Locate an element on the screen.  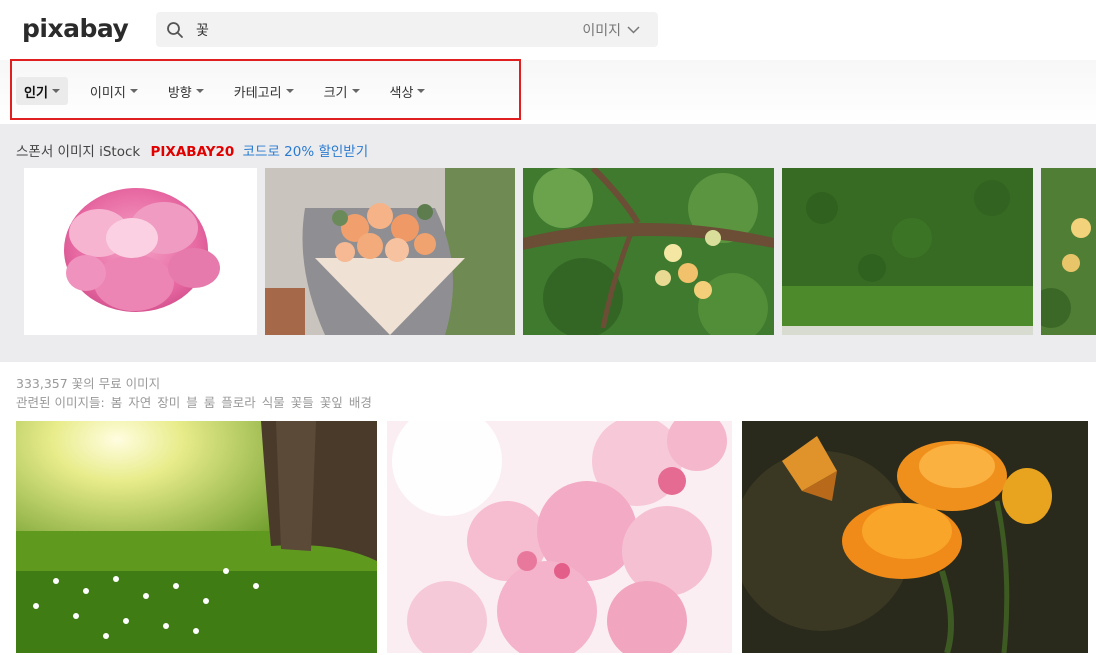
sponsored-image-partial is located at coordinates (1068, 251).